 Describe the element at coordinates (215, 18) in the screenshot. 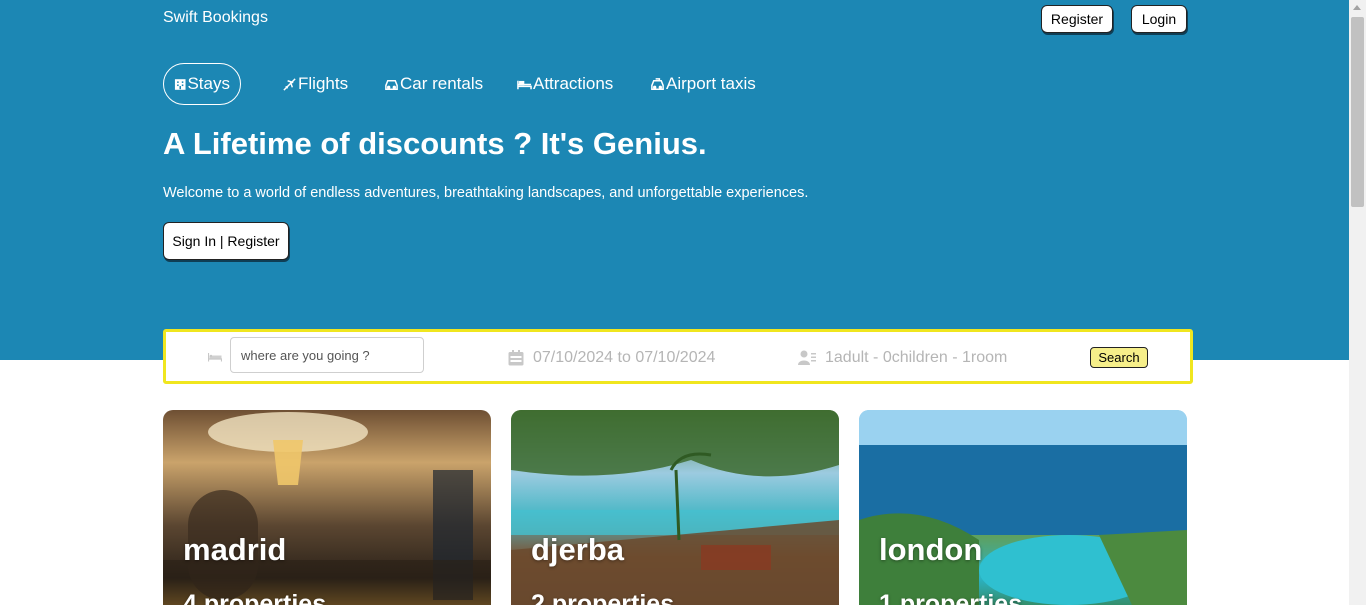

I see `brand-logo: Swift Bookings` at that location.